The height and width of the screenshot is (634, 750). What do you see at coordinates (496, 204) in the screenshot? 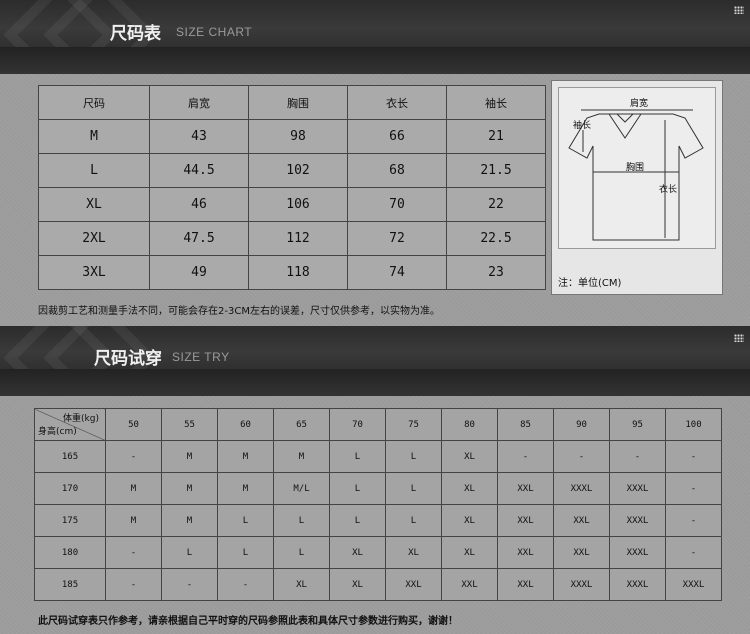
I see `table-cell: 22` at bounding box center [496, 204].